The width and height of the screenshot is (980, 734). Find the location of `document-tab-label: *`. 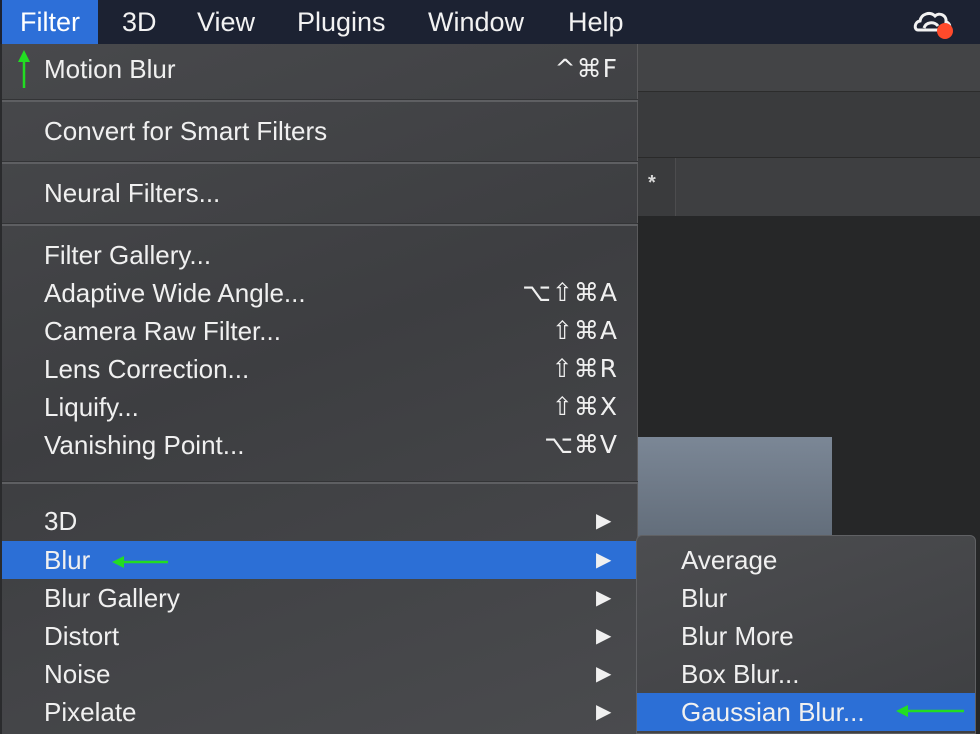

document-tab-label: * is located at coordinates (652, 183).